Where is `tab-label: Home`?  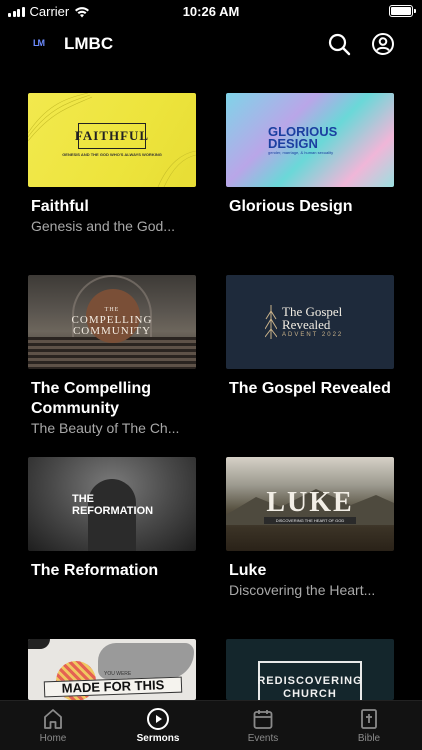 tab-label: Home is located at coordinates (53, 738).